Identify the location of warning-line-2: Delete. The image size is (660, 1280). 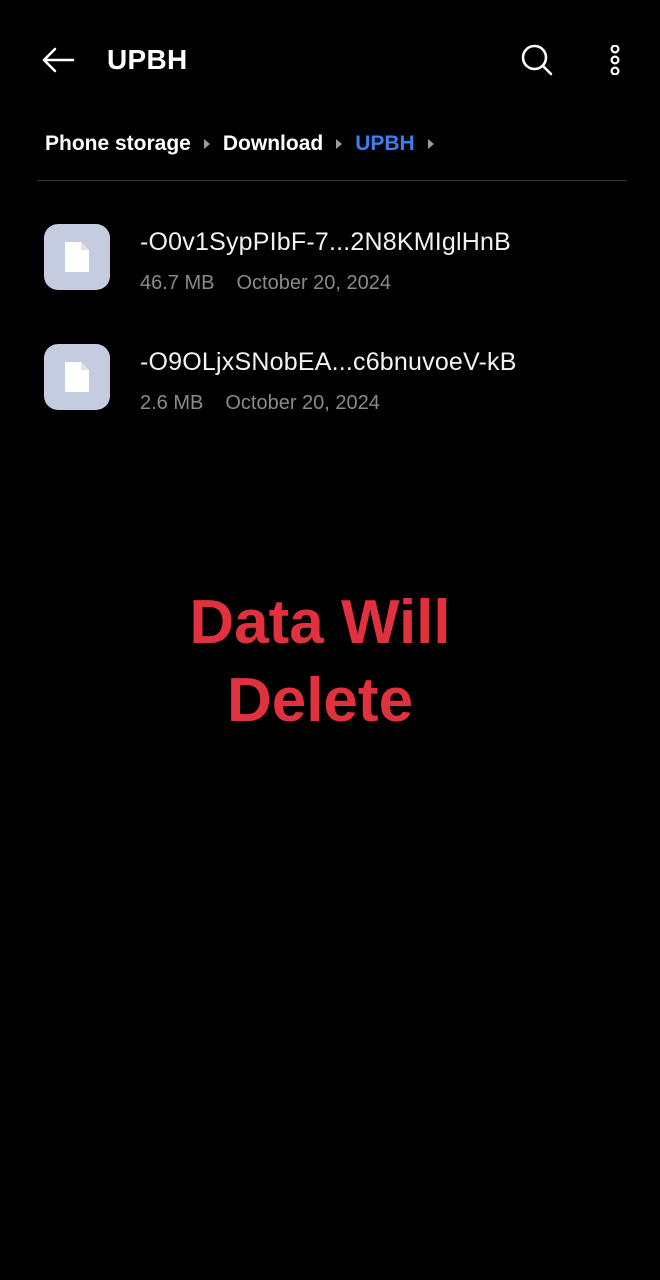
(320, 700).